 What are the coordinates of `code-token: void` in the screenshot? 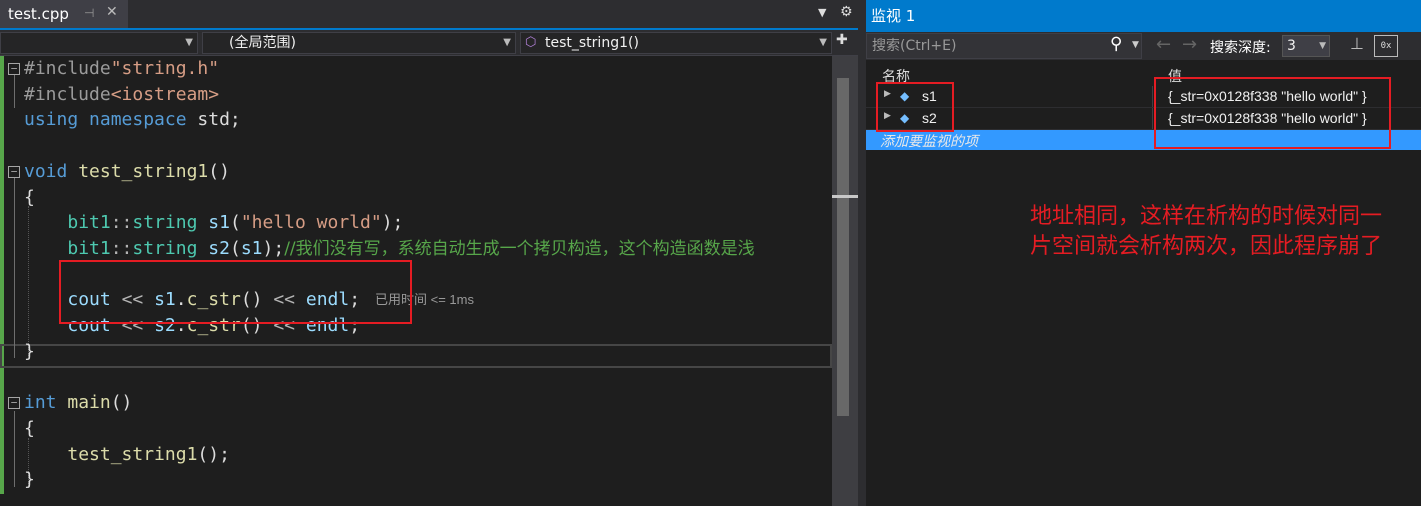 It's located at (46, 171).